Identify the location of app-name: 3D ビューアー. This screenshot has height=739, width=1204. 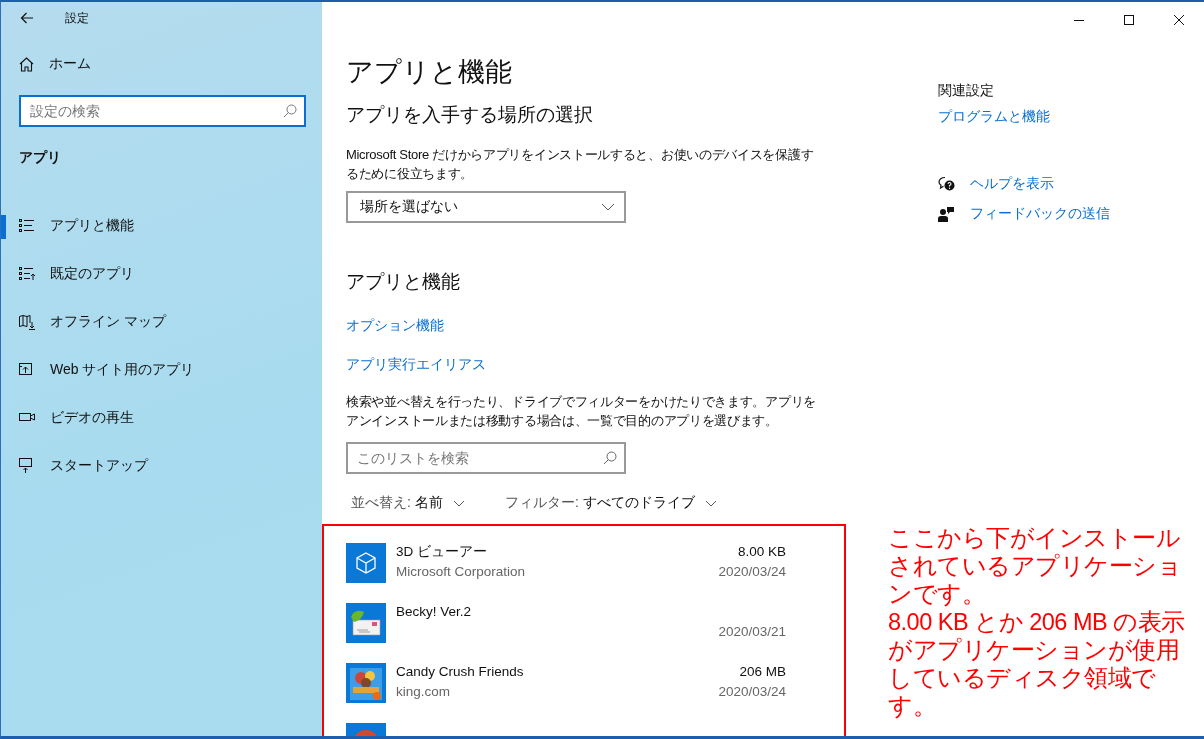
(557, 552).